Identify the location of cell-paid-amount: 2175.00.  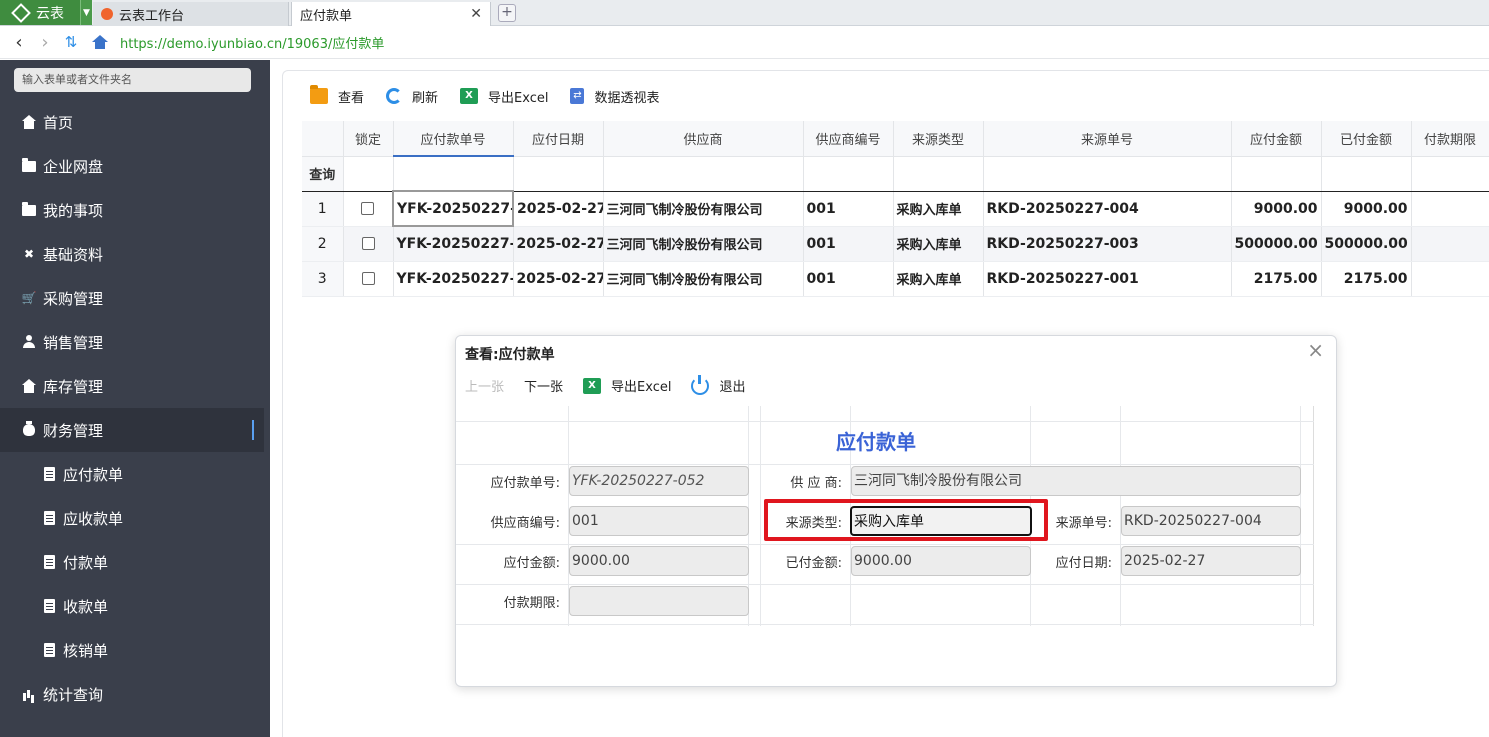
(1366, 279).